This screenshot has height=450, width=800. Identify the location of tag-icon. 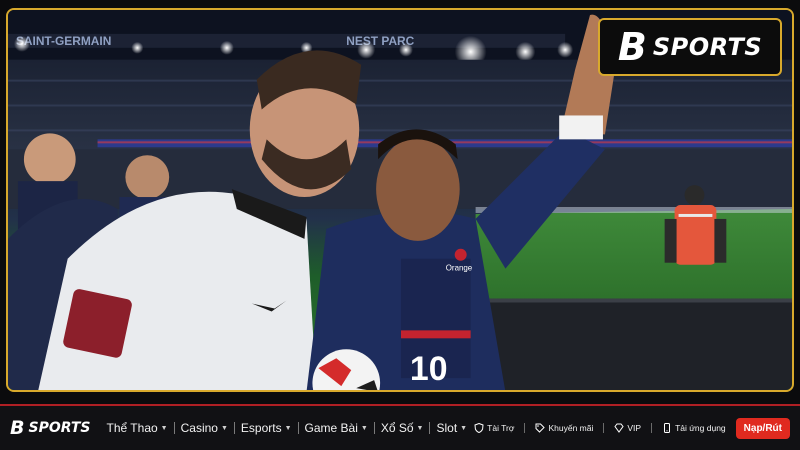
(540, 428).